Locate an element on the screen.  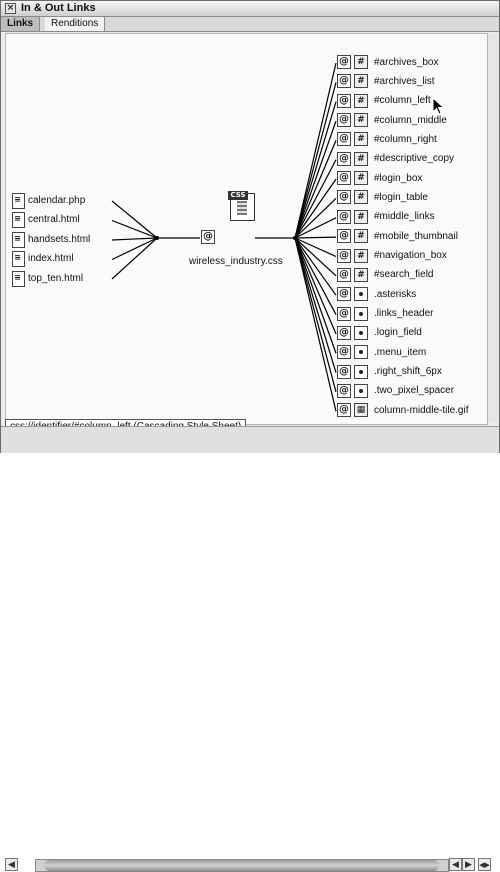
incoming-file-1: ≡ central.html is located at coordinates (45, 220).